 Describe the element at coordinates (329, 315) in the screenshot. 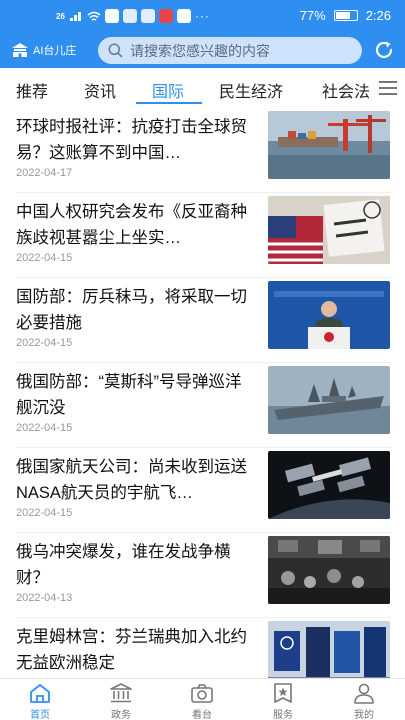

I see `press-conference-thumbnail` at that location.